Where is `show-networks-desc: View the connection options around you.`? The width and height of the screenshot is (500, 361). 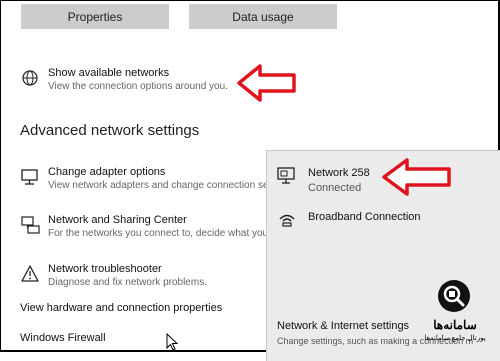
show-networks-desc: View the connection options around you. is located at coordinates (138, 86).